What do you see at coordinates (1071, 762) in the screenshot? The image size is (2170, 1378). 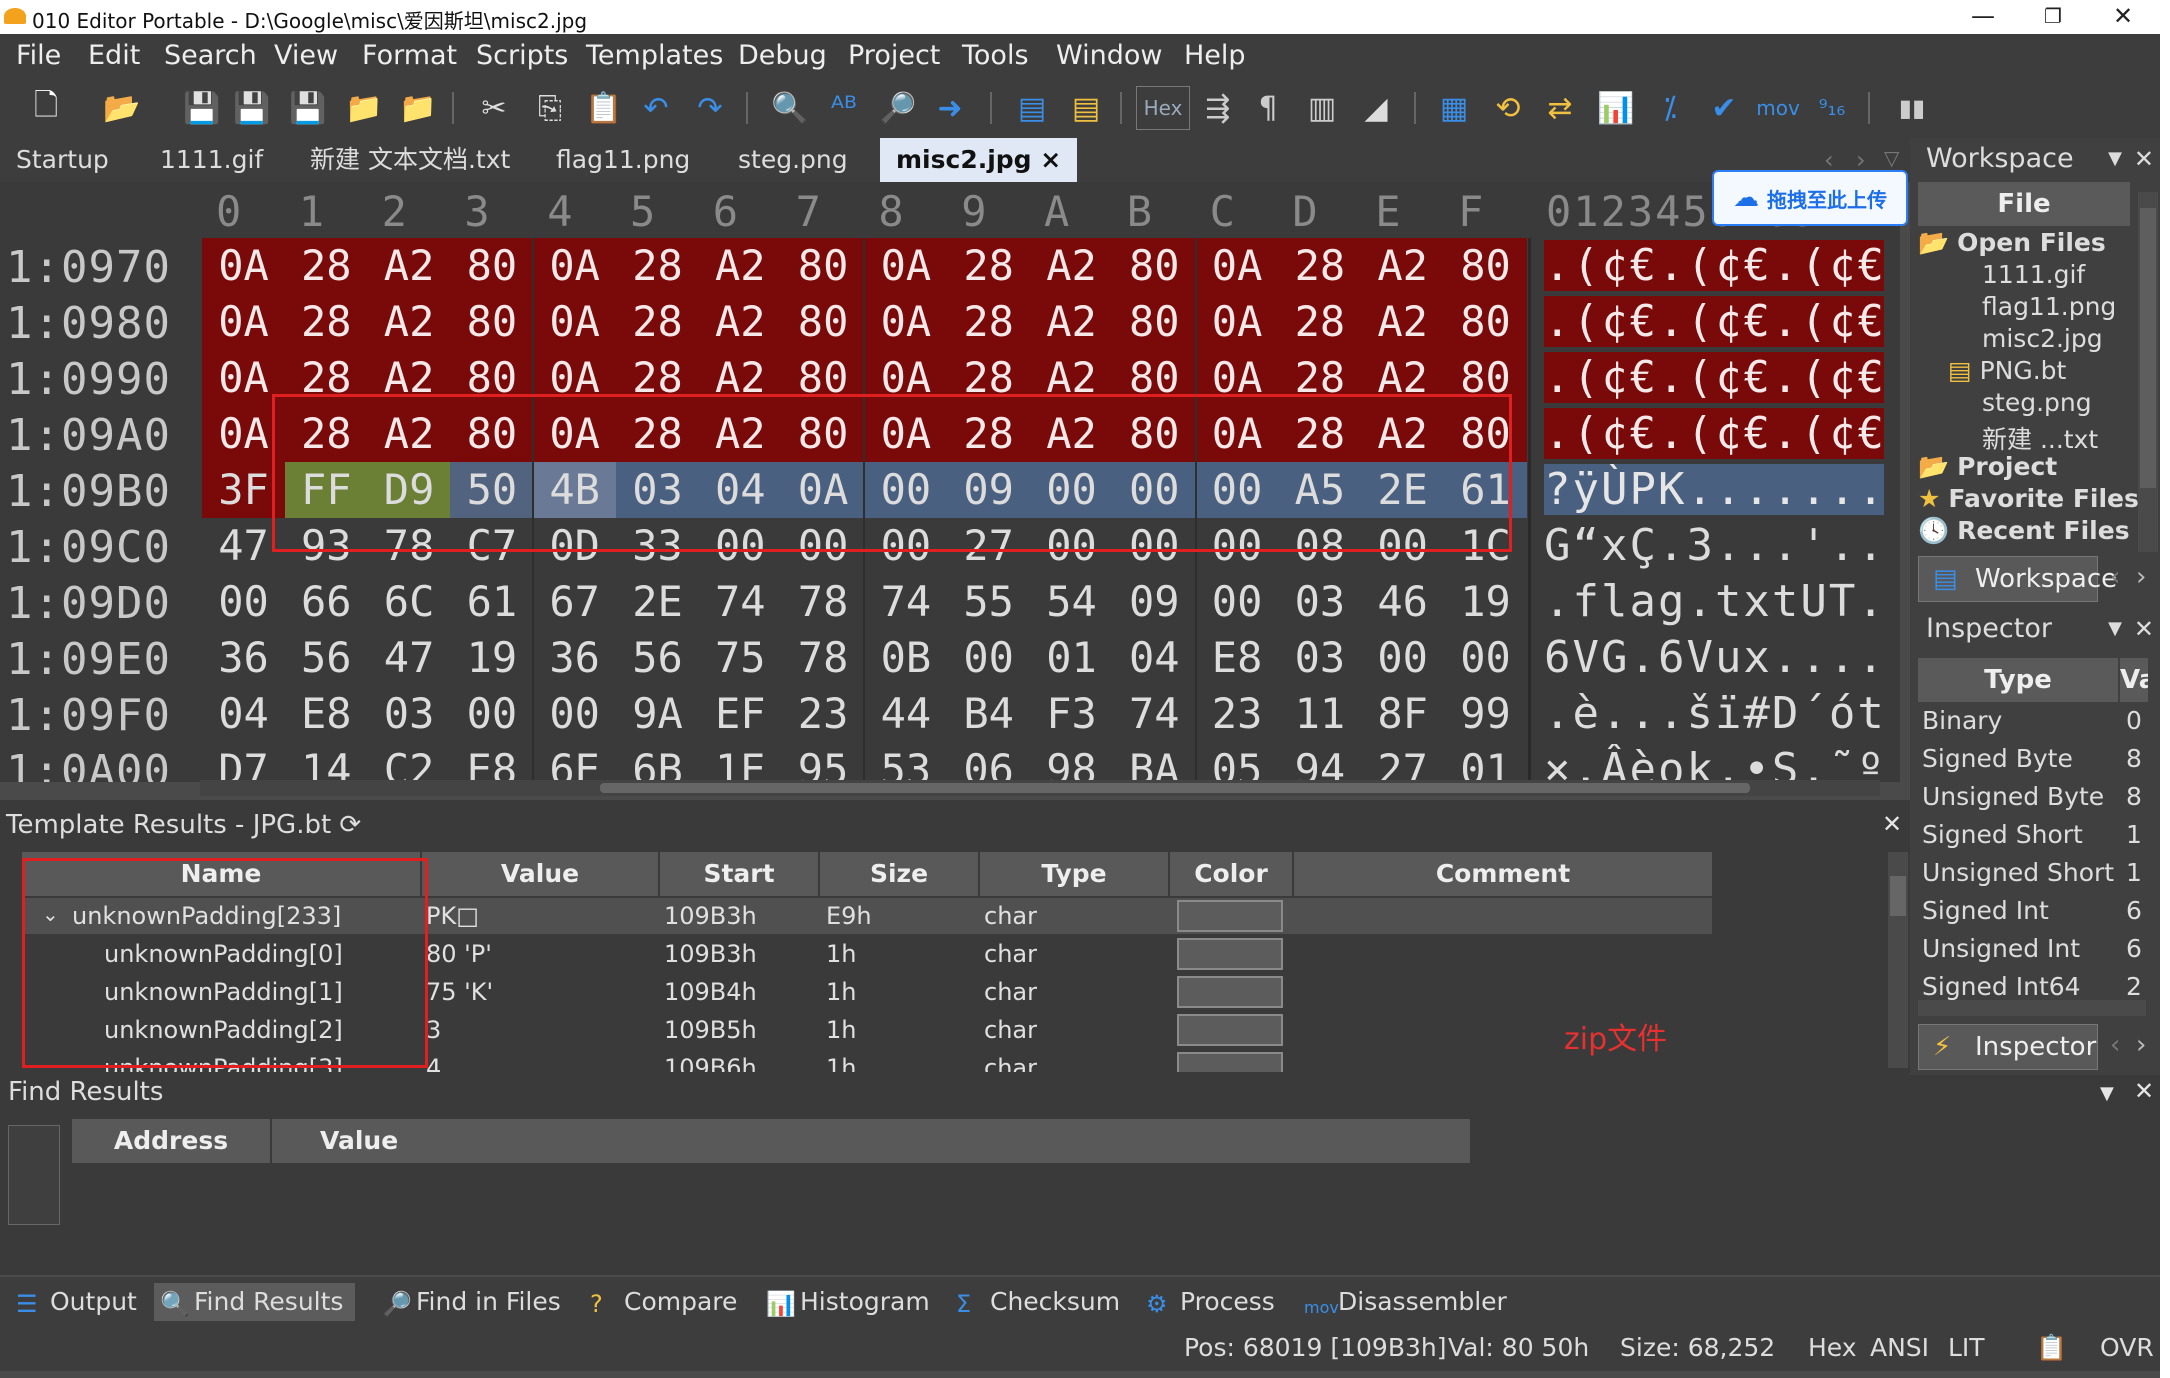 I see `hex-byte: 98` at bounding box center [1071, 762].